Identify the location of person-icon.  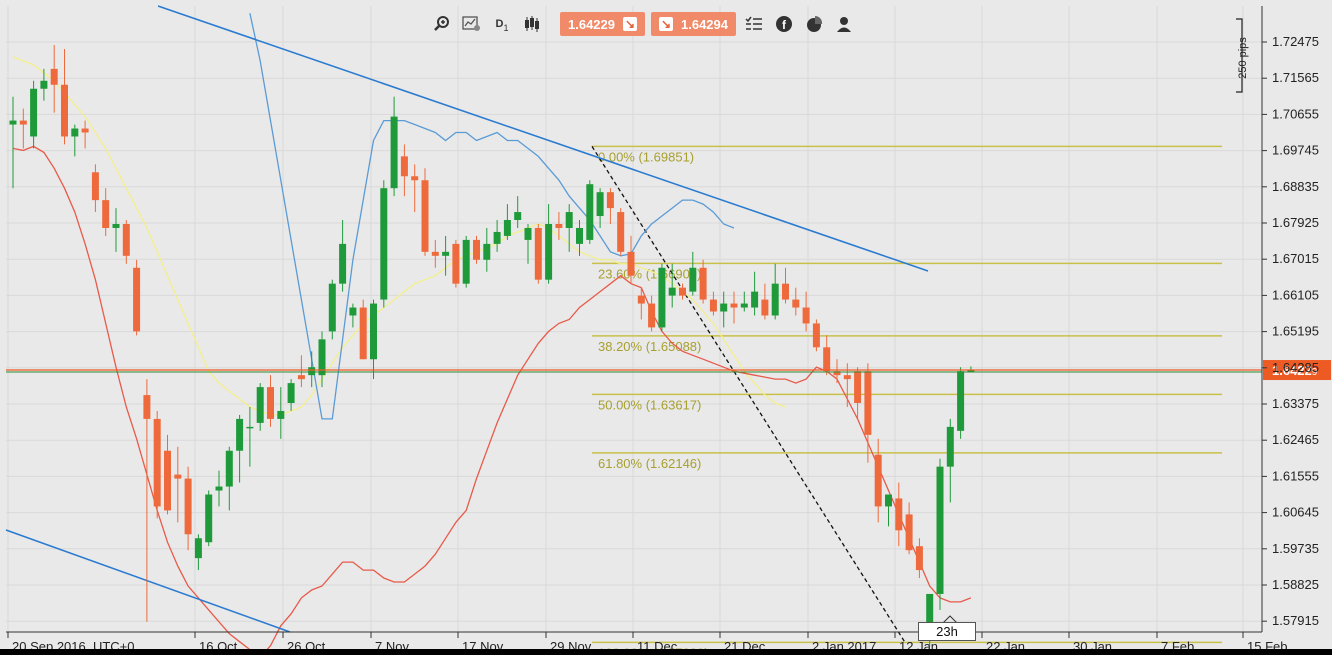
(844, 24).